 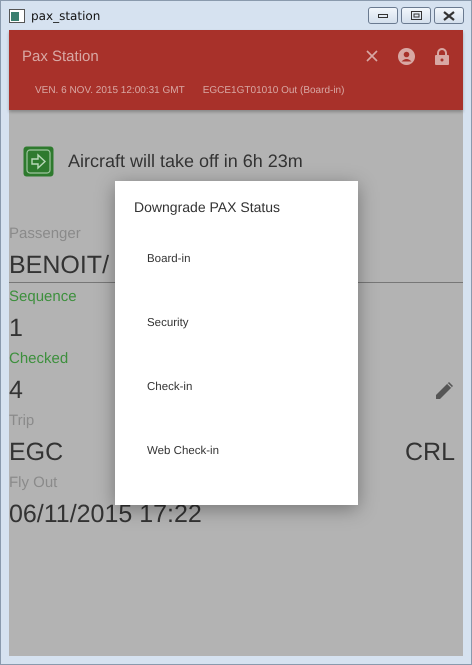 I want to click on field-label: Checked, so click(x=38, y=359).